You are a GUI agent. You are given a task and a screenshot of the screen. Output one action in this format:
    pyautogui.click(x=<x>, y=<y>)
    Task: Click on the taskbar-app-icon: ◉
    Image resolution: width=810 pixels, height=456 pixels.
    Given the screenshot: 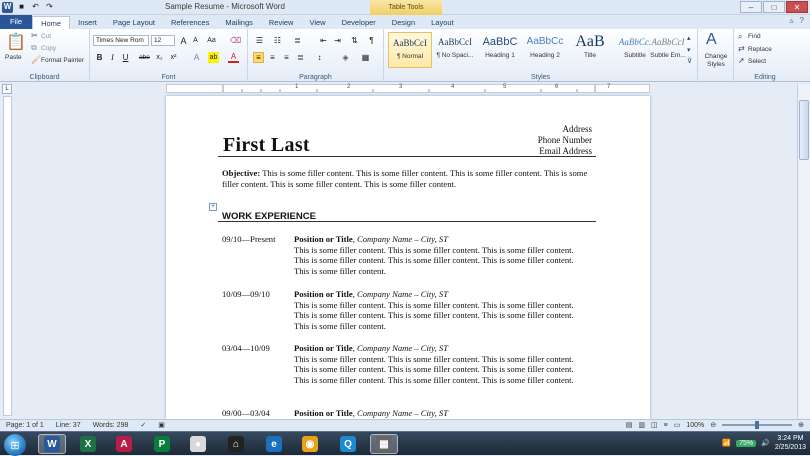 What is the action you would take?
    pyautogui.click(x=310, y=444)
    